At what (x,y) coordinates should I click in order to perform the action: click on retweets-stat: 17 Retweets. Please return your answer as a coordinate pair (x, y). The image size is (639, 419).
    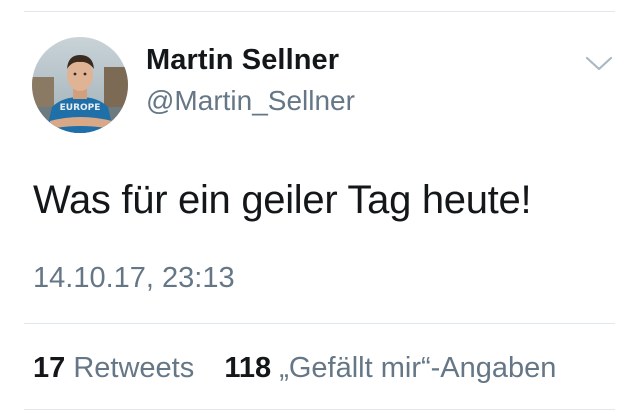
    Looking at the image, I should click on (117, 368).